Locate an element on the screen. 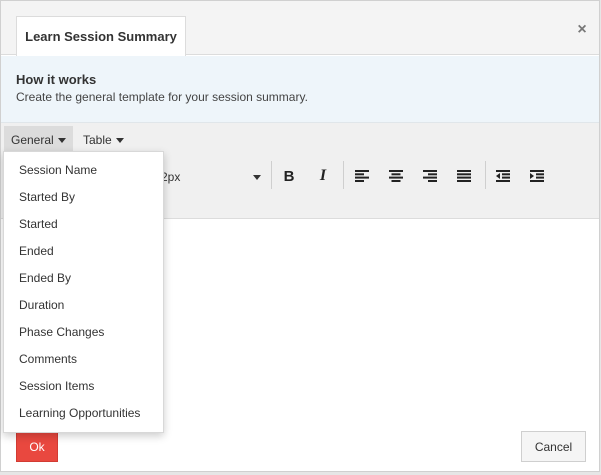  close-icon: × is located at coordinates (582, 30).